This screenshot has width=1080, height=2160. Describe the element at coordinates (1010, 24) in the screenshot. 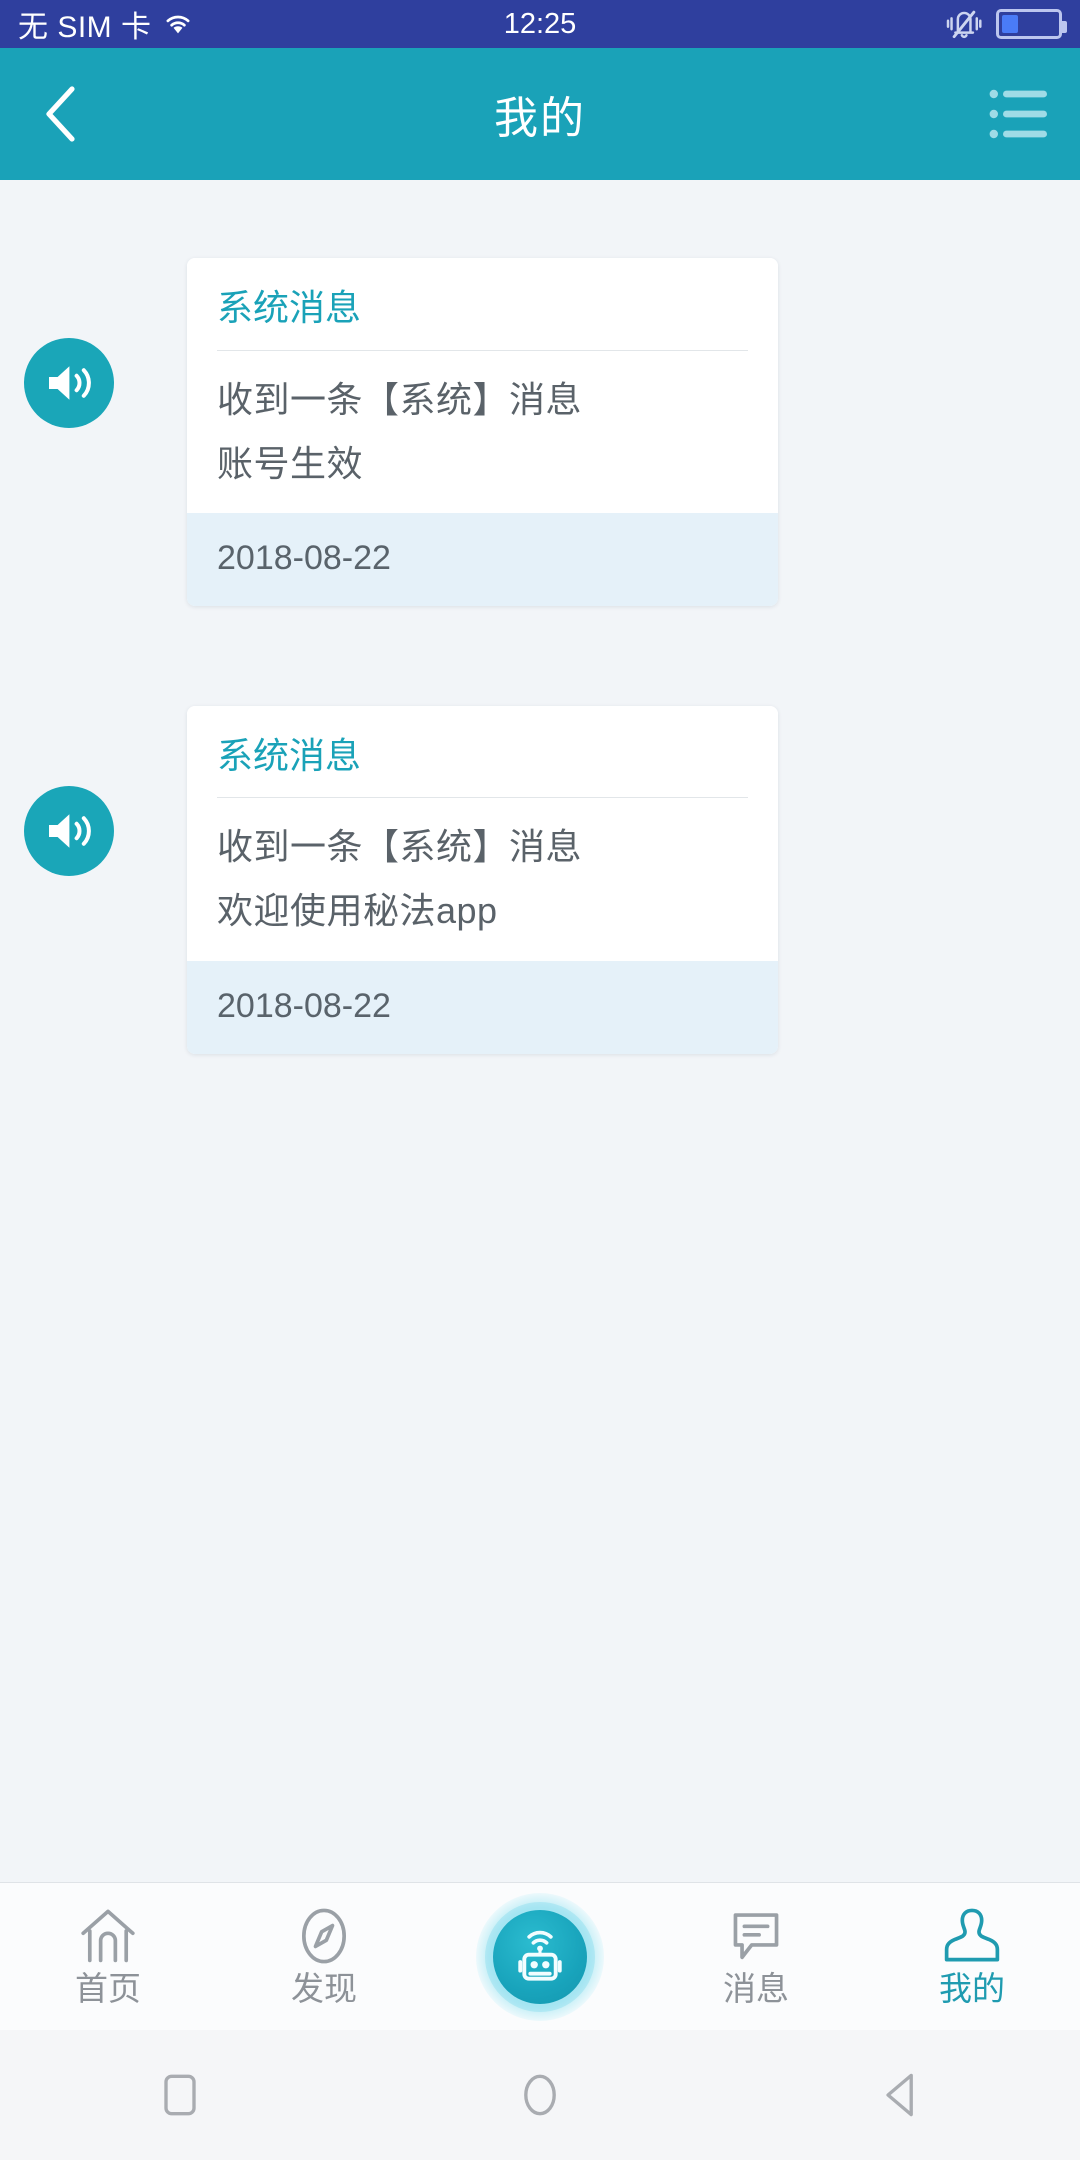

I see `battery-fill` at that location.